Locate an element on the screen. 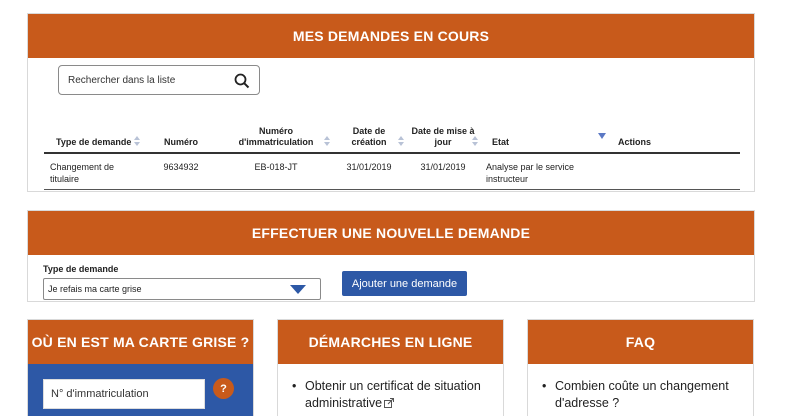  cell-maj: 31/01/2019 is located at coordinates (443, 167).